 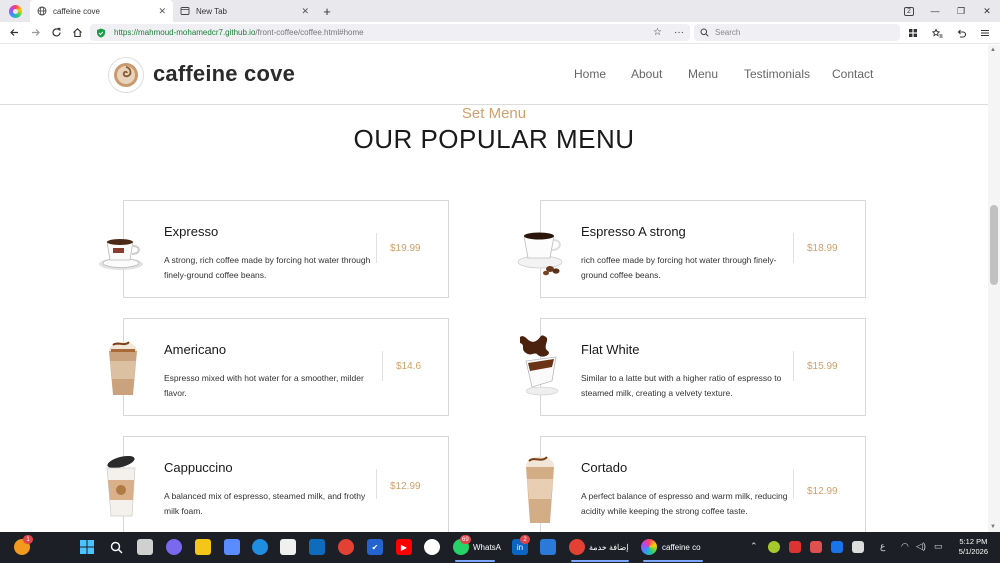 I want to click on tab-label: caffeine cove, so click(x=76, y=11).